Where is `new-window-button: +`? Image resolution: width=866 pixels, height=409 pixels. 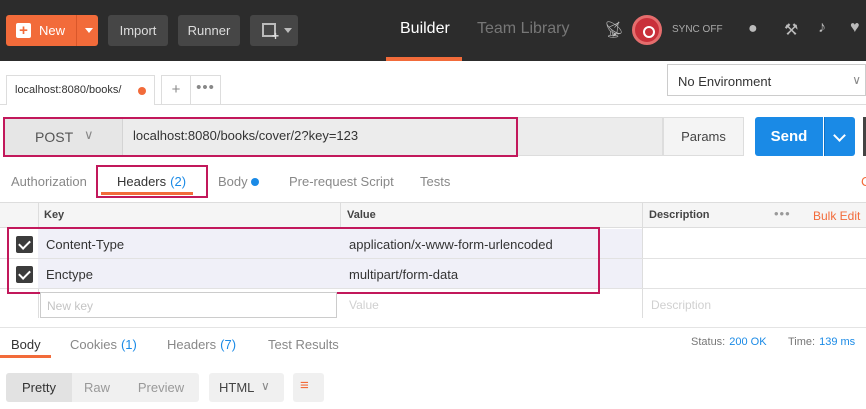 new-window-button: + is located at coordinates (274, 30).